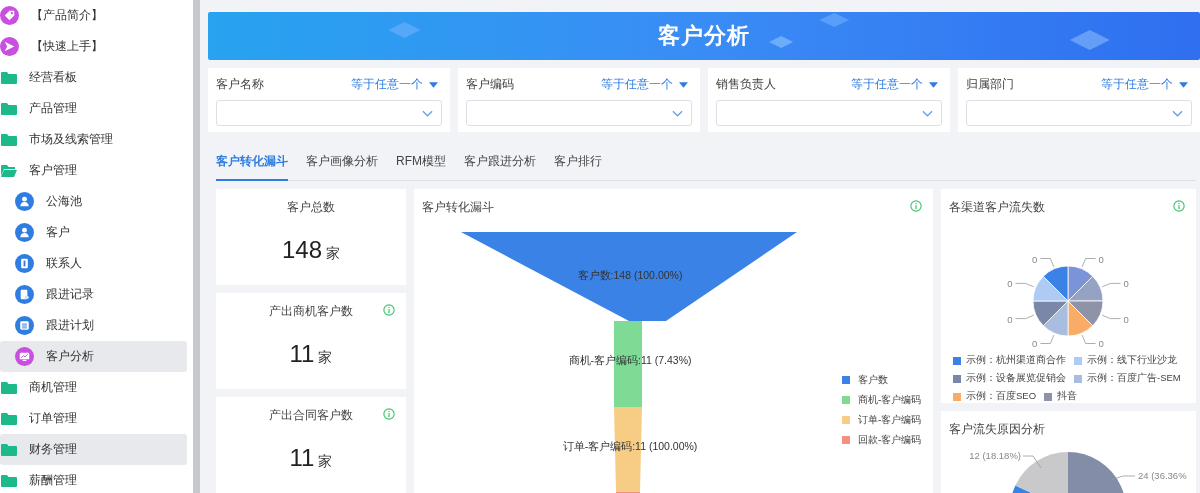 This screenshot has height=493, width=1200. I want to click on filter-label: 销售负责人, so click(746, 84).